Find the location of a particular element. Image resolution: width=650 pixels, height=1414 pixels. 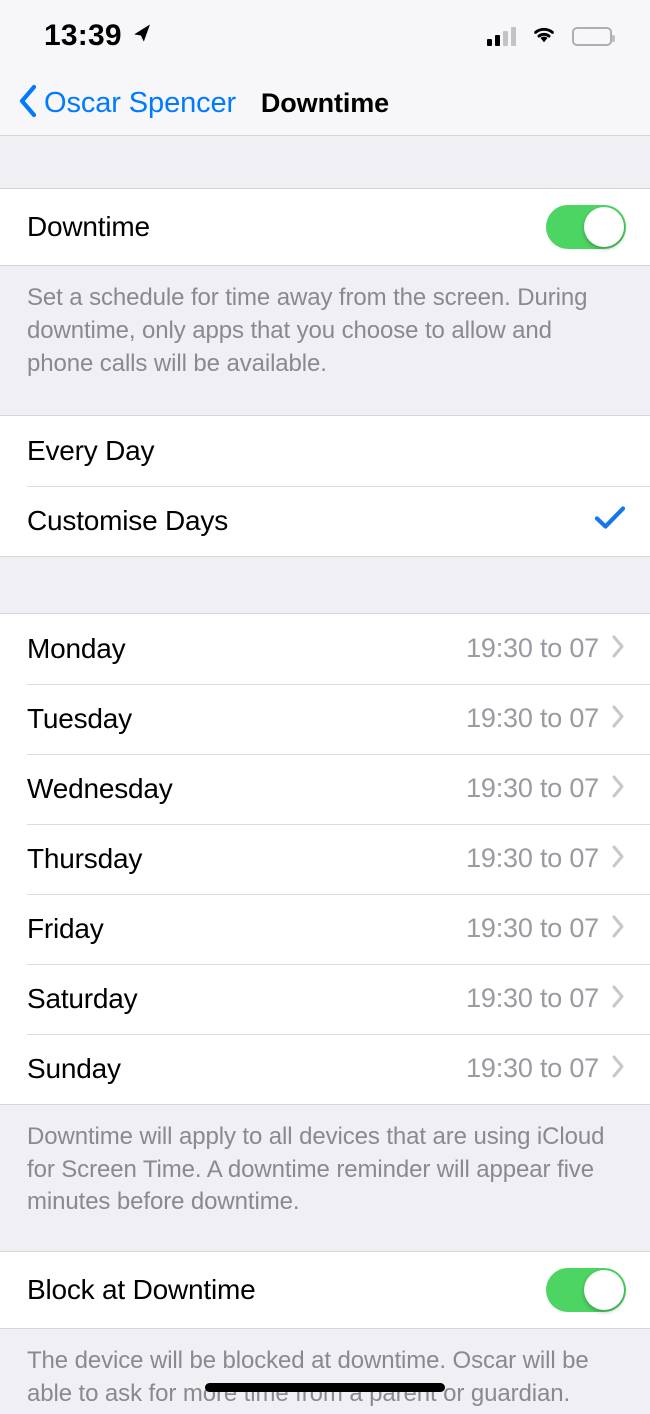

block-at-downtime-group: Block at Downtime is located at coordinates (325, 1290).